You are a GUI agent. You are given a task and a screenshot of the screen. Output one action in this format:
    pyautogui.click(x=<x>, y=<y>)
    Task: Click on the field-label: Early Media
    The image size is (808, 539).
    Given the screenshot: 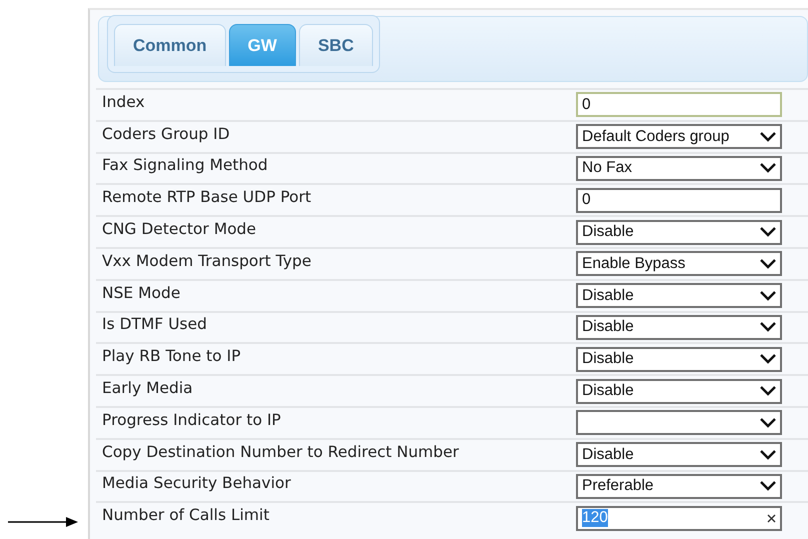 What is the action you would take?
    pyautogui.click(x=147, y=388)
    